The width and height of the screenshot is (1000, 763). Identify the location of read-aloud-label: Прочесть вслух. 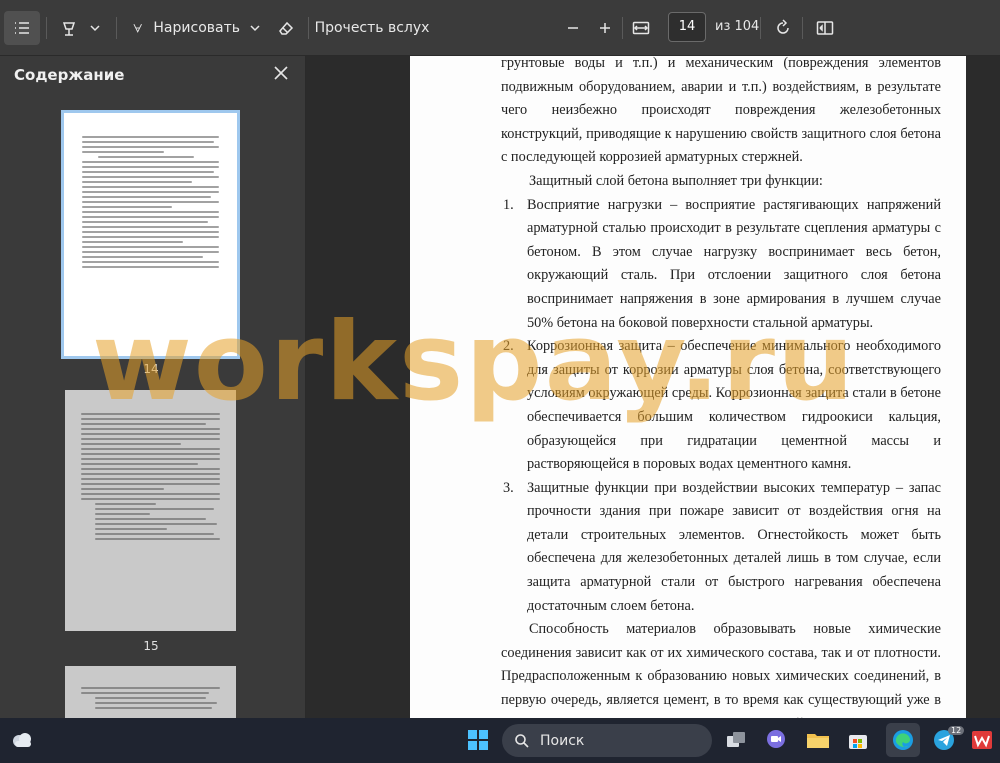
(372, 28).